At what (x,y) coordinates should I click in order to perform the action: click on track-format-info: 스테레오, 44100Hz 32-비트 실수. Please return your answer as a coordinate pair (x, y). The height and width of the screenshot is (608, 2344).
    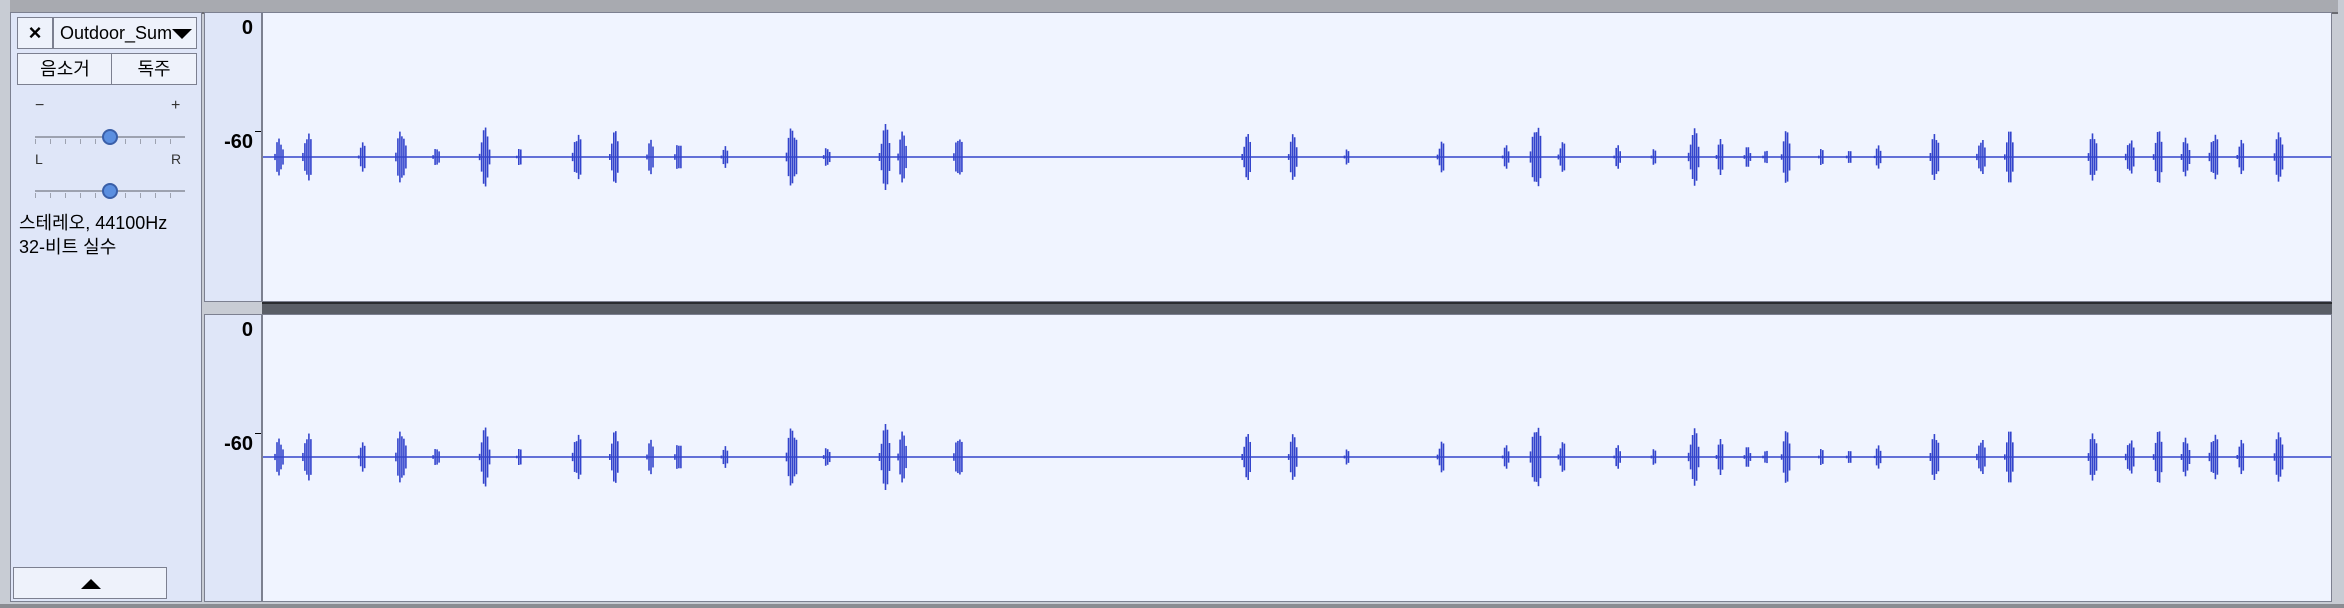
    Looking at the image, I should click on (93, 235).